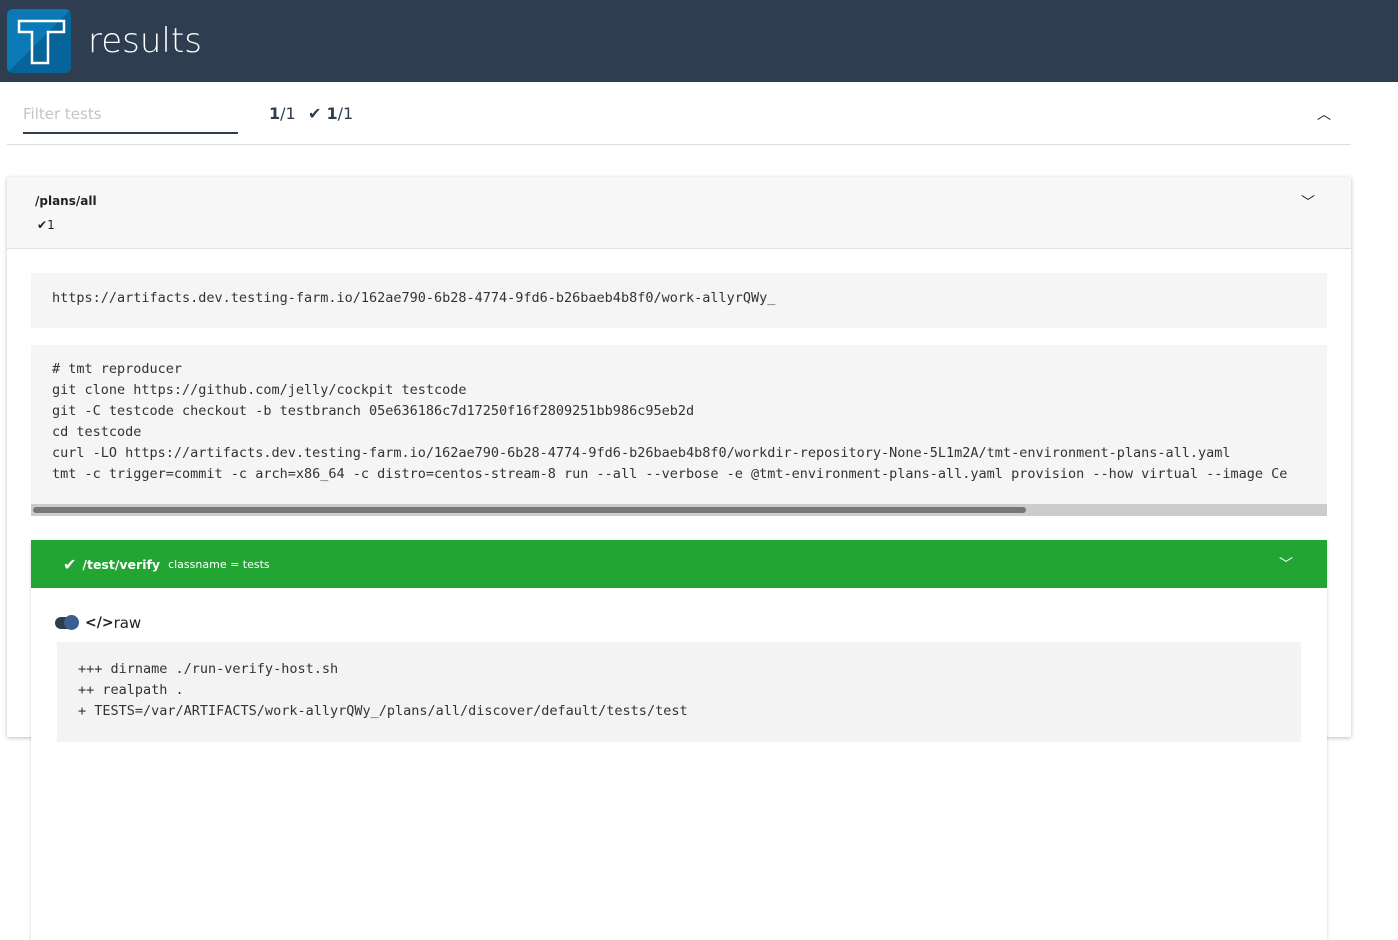 This screenshot has height=940, width=1398. I want to click on raw-toggle-row: </> raw, so click(98, 623).